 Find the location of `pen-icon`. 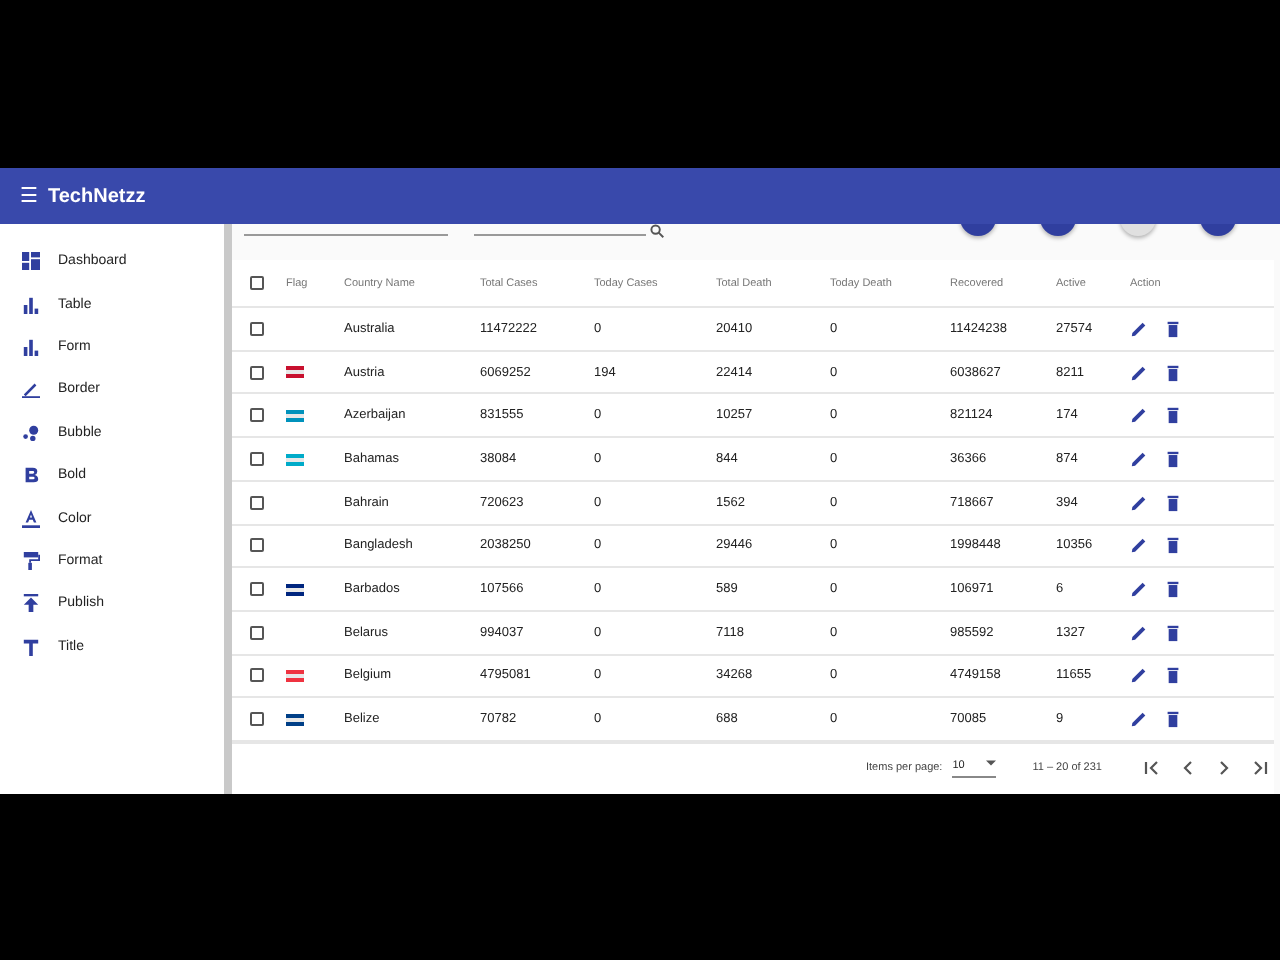

pen-icon is located at coordinates (31, 389).